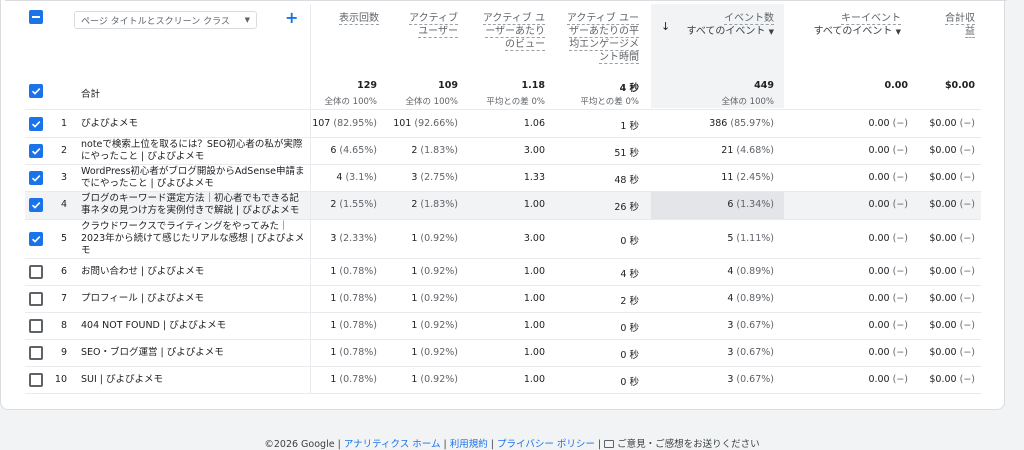 Image resolution: width=1024 pixels, height=450 pixels. Describe the element at coordinates (291, 17) in the screenshot. I see `add-dimension-button: +` at that location.